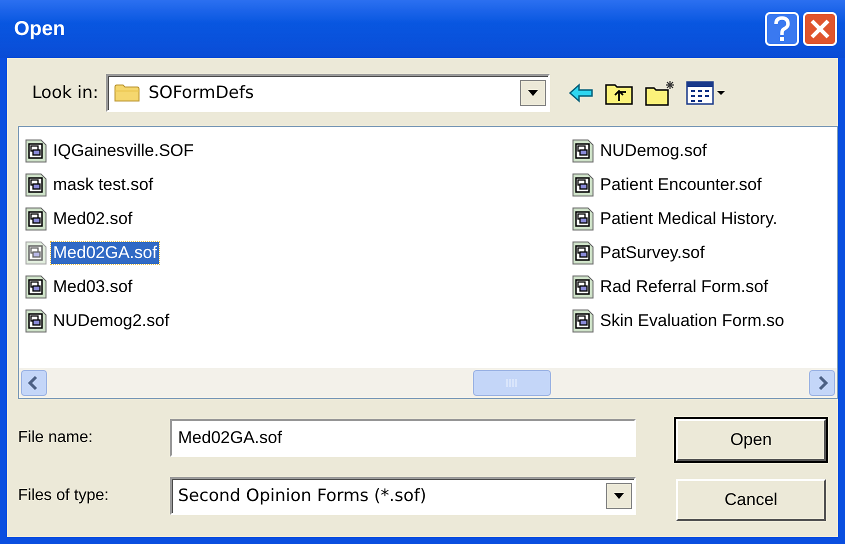 This screenshot has height=544, width=845. I want to click on cancel-button: Cancel, so click(751, 500).